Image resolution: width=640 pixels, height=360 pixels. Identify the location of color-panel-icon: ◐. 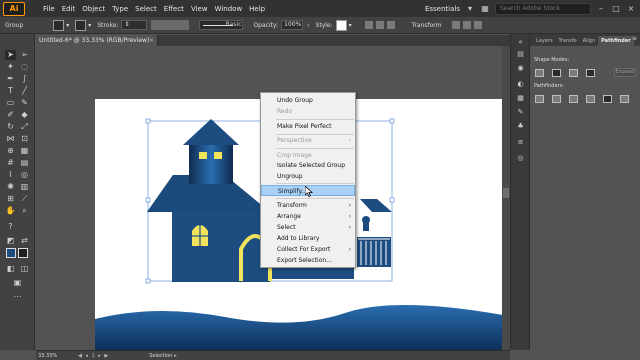
(520, 84).